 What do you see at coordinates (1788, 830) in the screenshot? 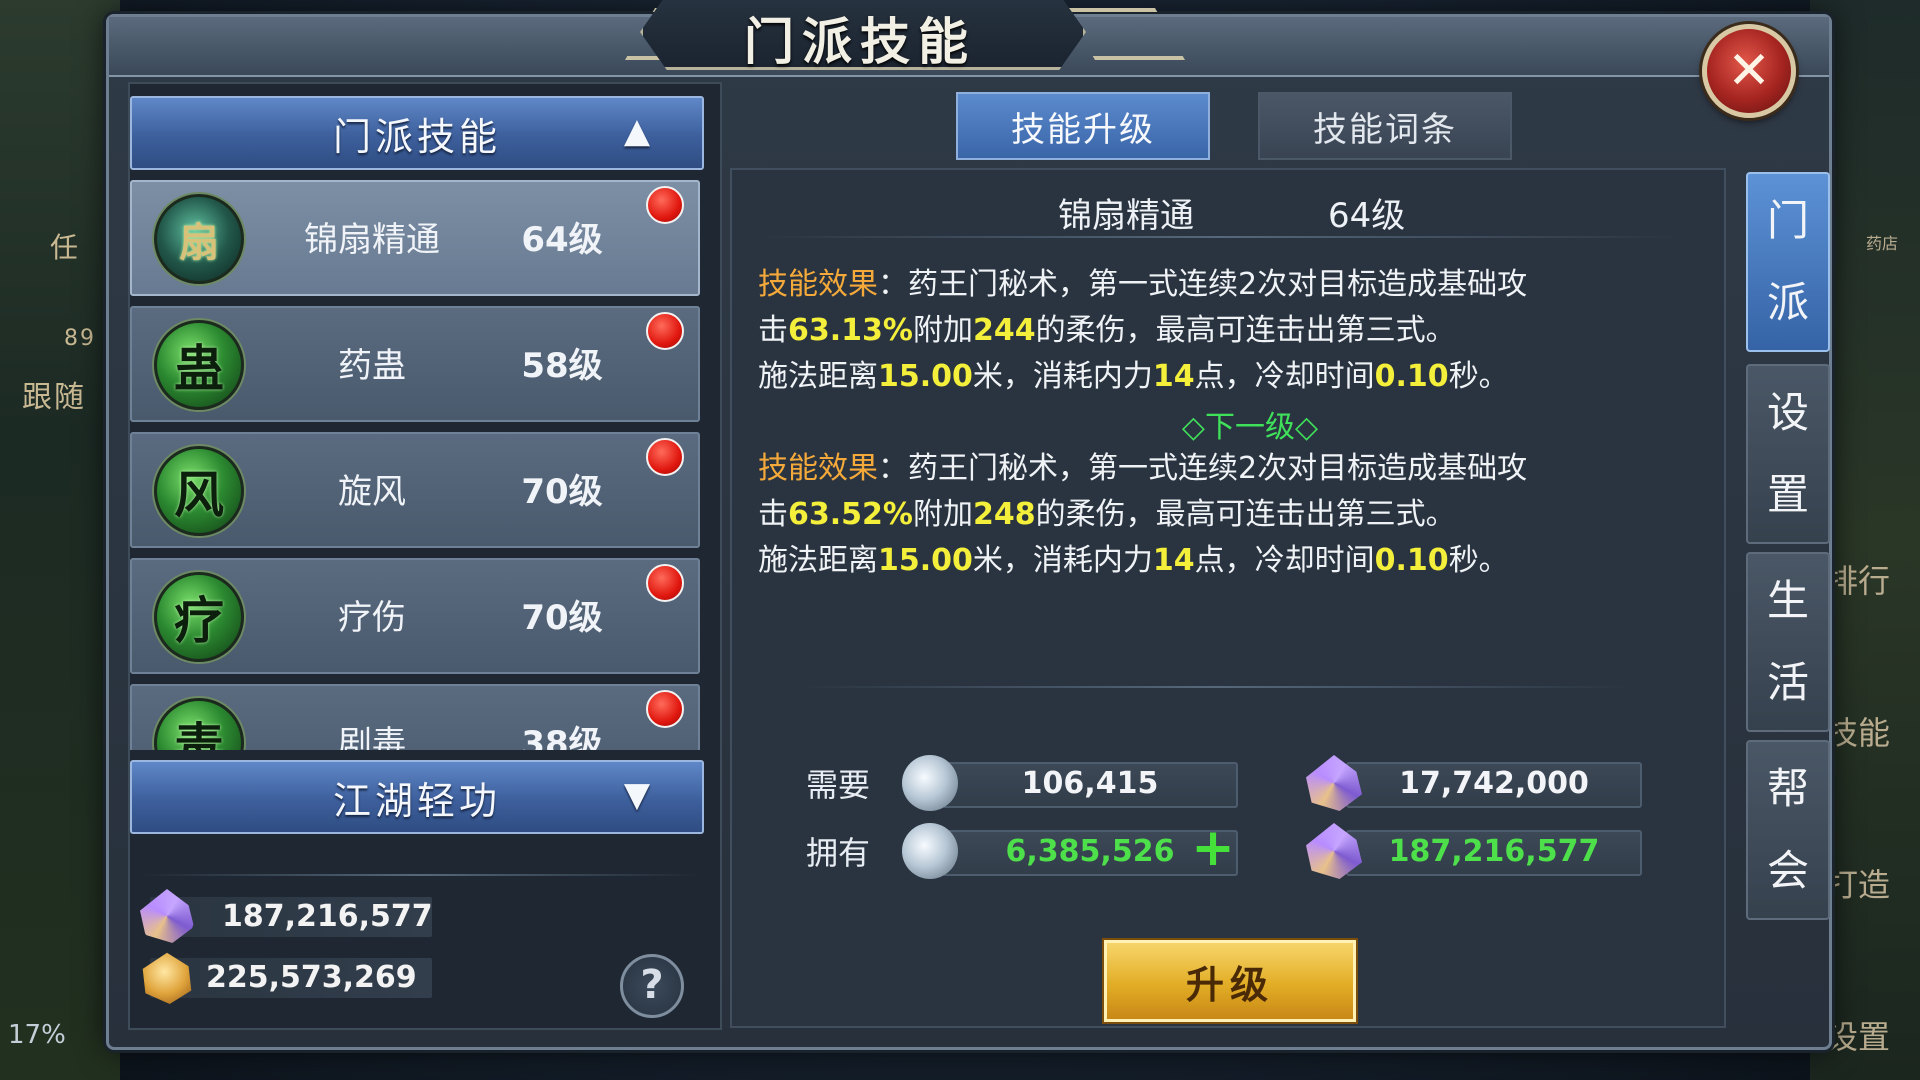
I see `side-tab-guild: 帮 会` at bounding box center [1788, 830].